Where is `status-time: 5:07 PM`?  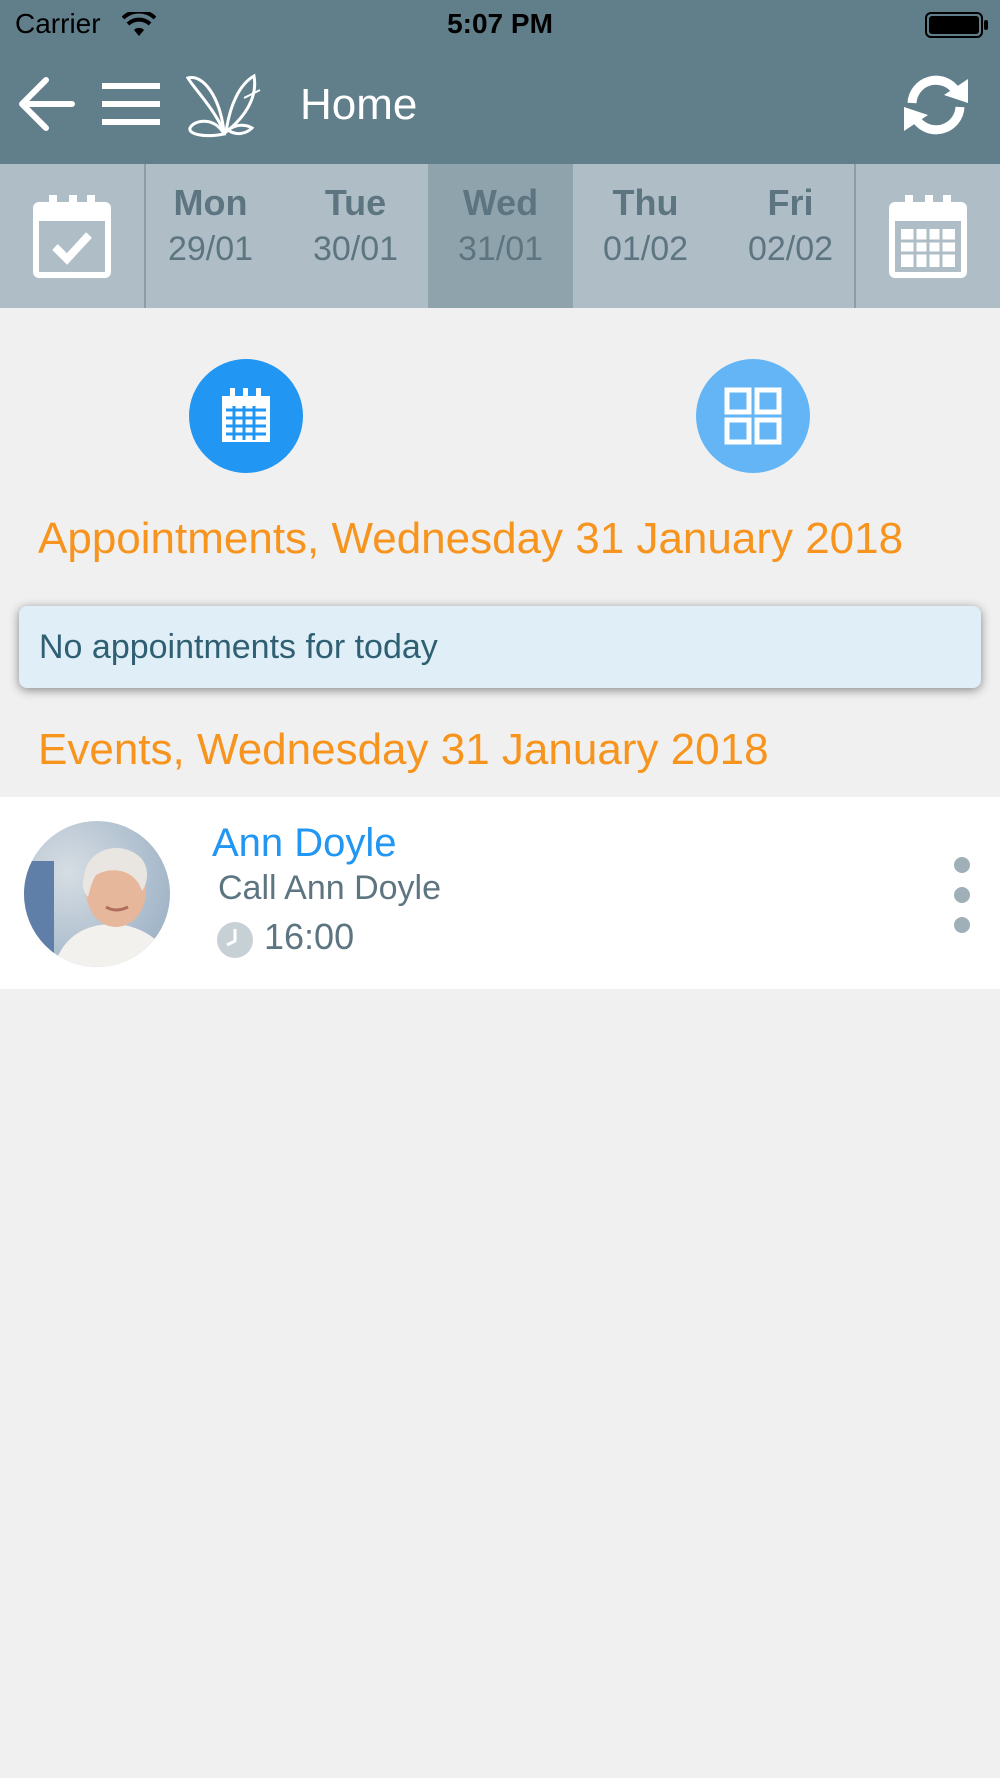
status-time: 5:07 PM is located at coordinates (500, 23).